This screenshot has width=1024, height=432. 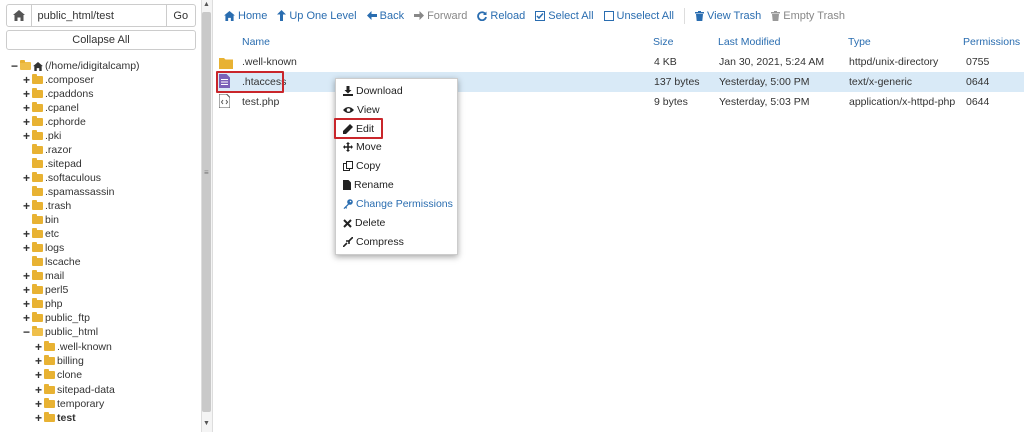 I want to click on column-header-permissions: Permissions, so click(x=991, y=42).